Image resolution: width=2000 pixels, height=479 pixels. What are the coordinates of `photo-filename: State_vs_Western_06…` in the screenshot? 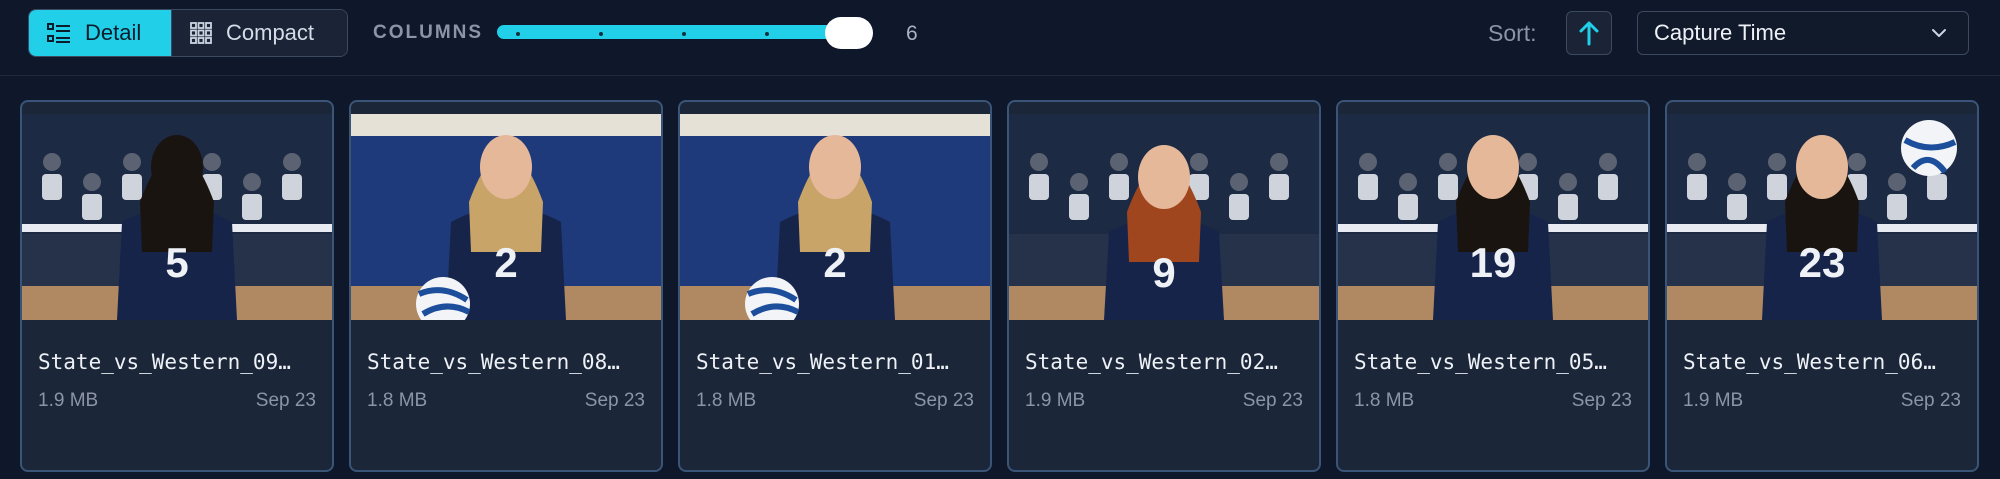 It's located at (1809, 362).